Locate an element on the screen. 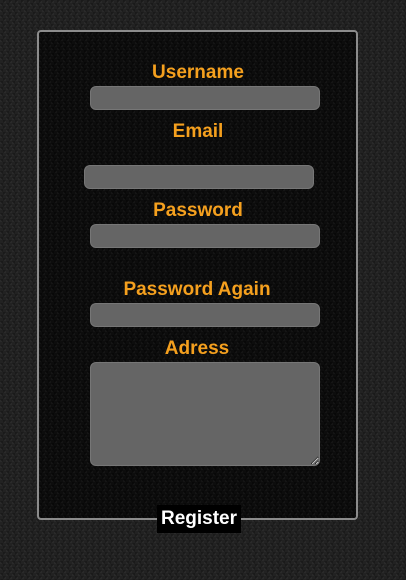  password-again-label: Password Again is located at coordinates (197, 289).